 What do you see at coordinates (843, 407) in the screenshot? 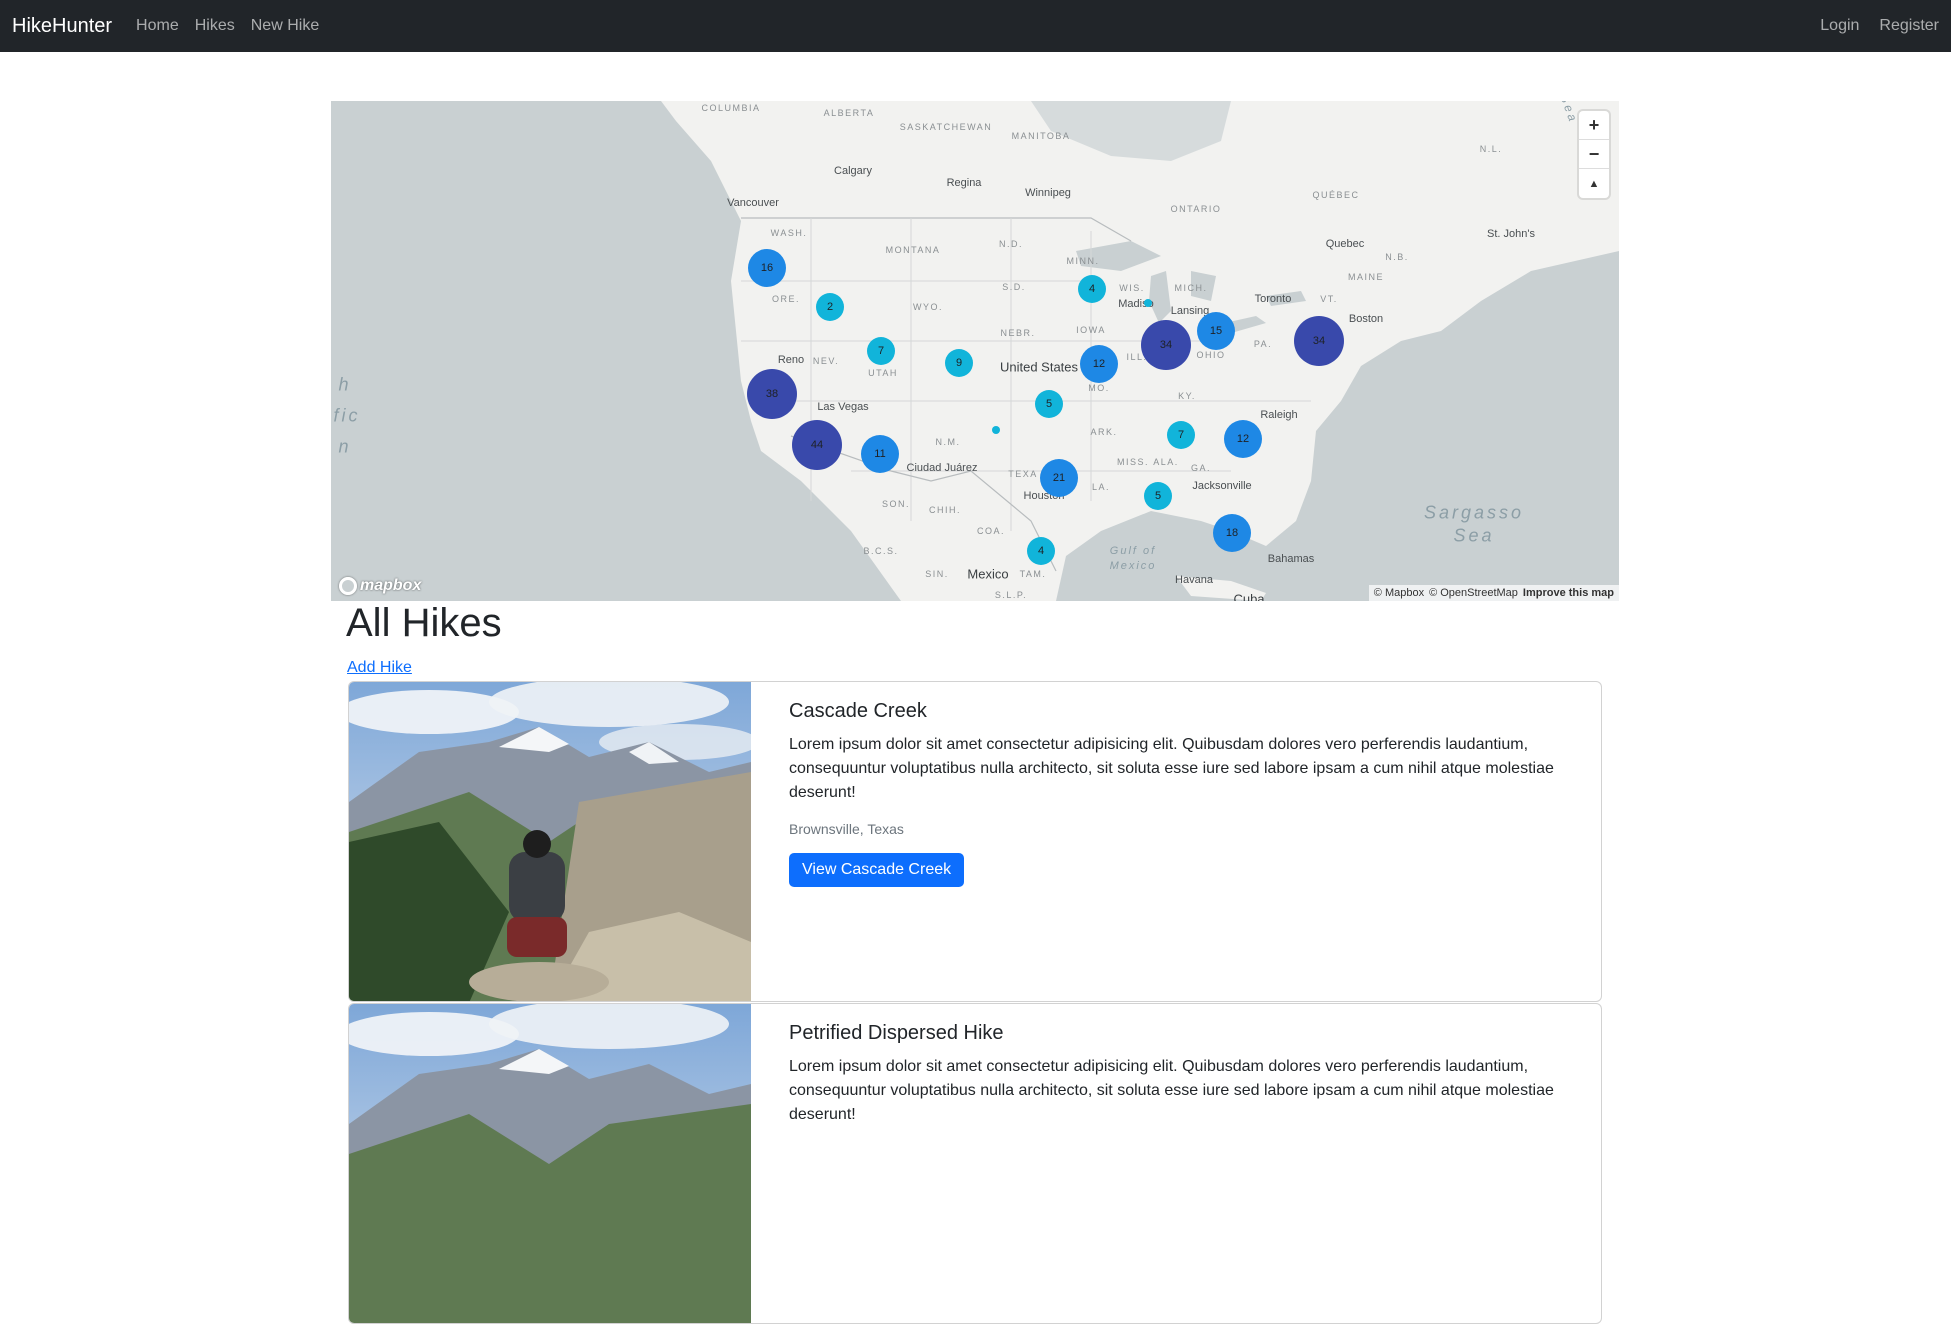
I see `label-las-vegas: Las Vegas` at bounding box center [843, 407].